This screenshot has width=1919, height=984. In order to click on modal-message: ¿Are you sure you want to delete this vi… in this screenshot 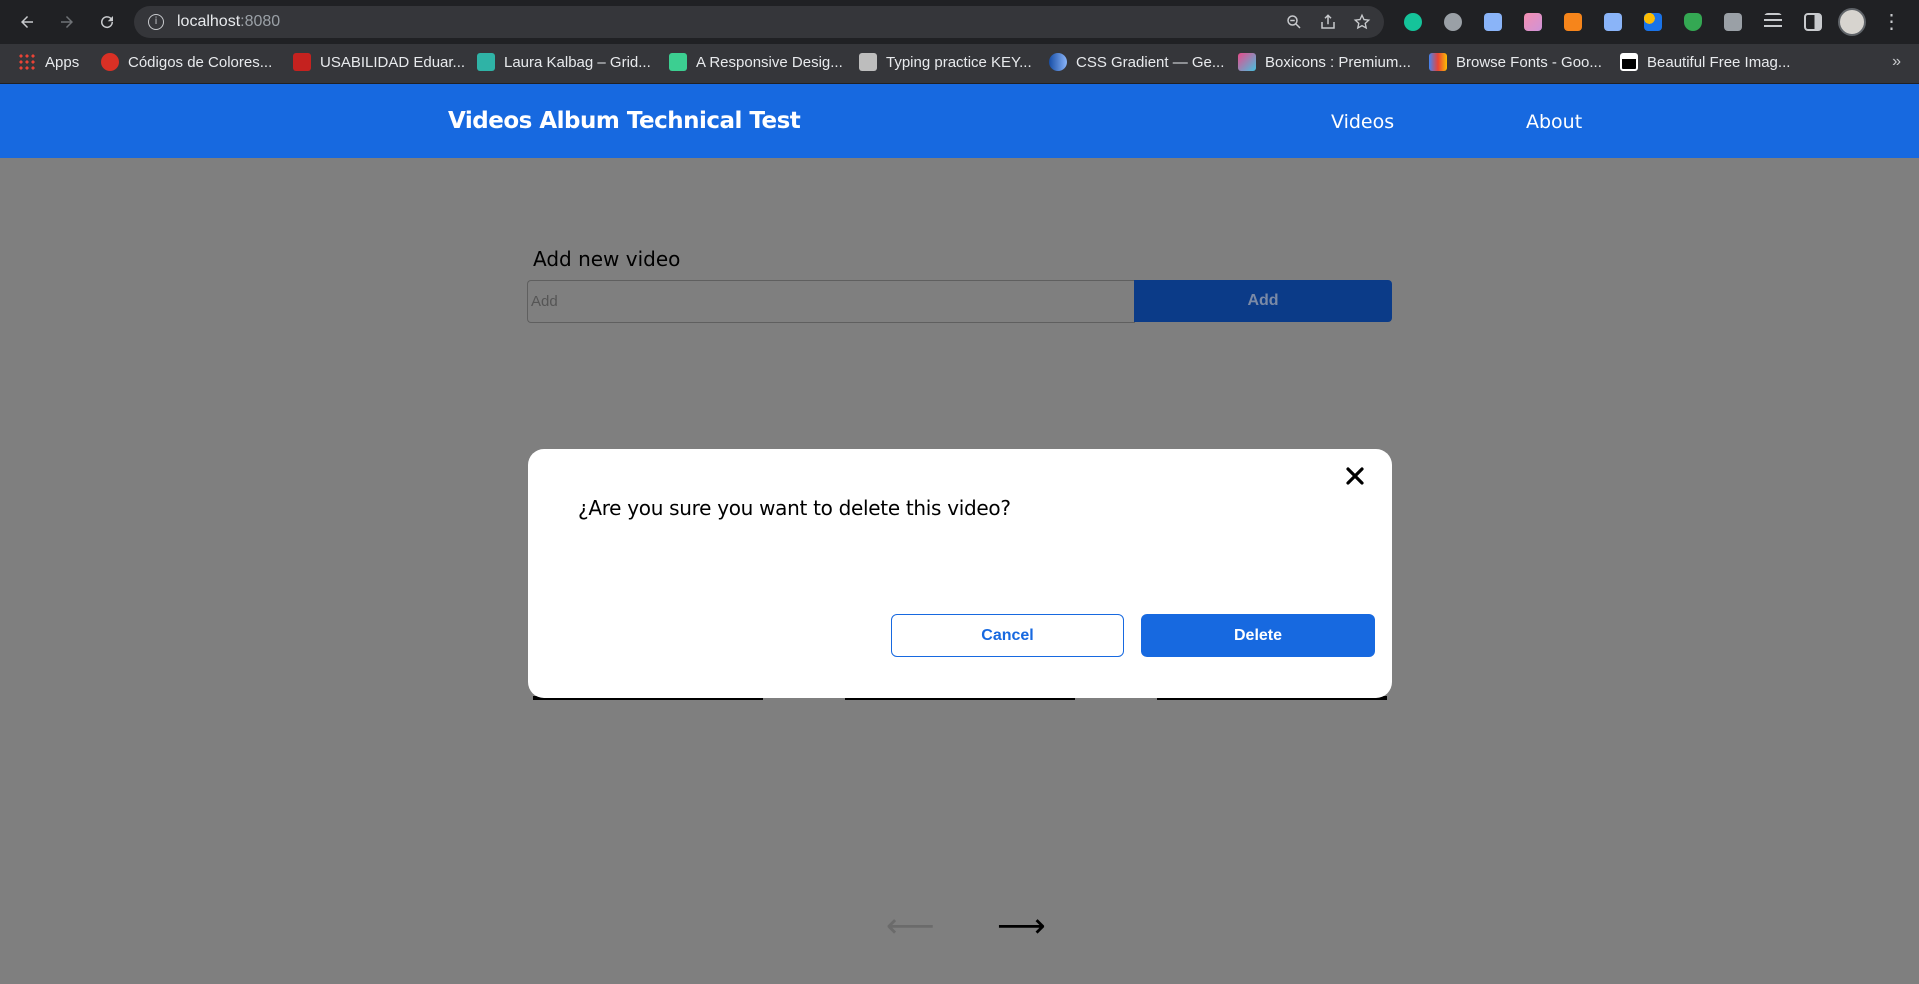, I will do `click(794, 508)`.